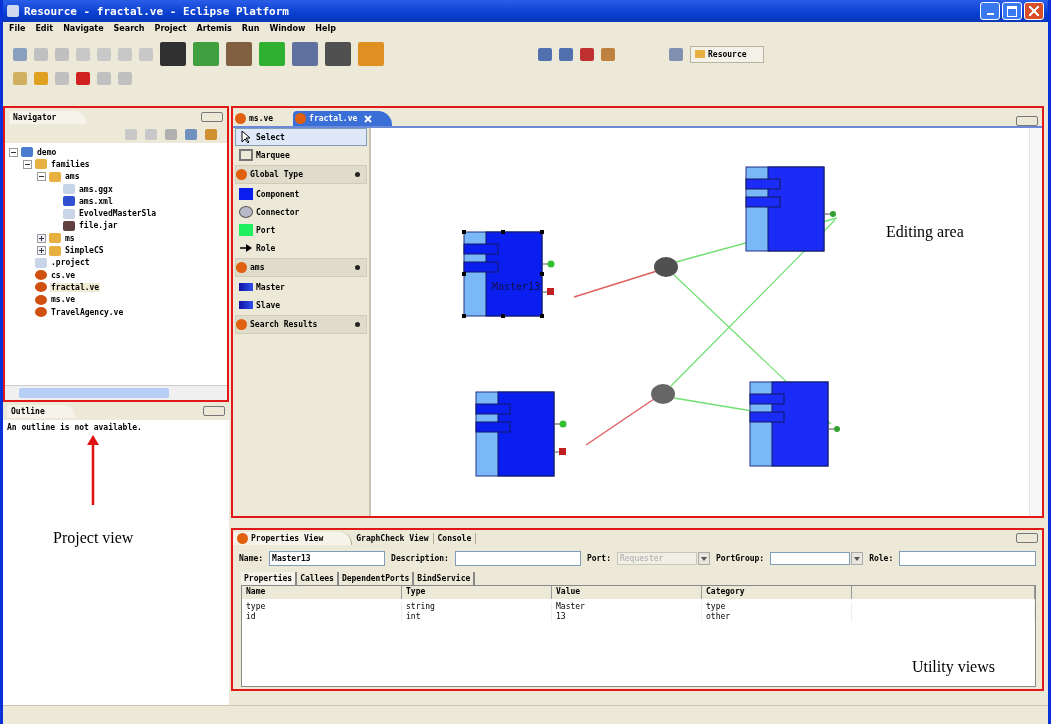 The height and width of the screenshot is (724, 1051). What do you see at coordinates (455, 538) in the screenshot?
I see `view-tab: Console` at bounding box center [455, 538].